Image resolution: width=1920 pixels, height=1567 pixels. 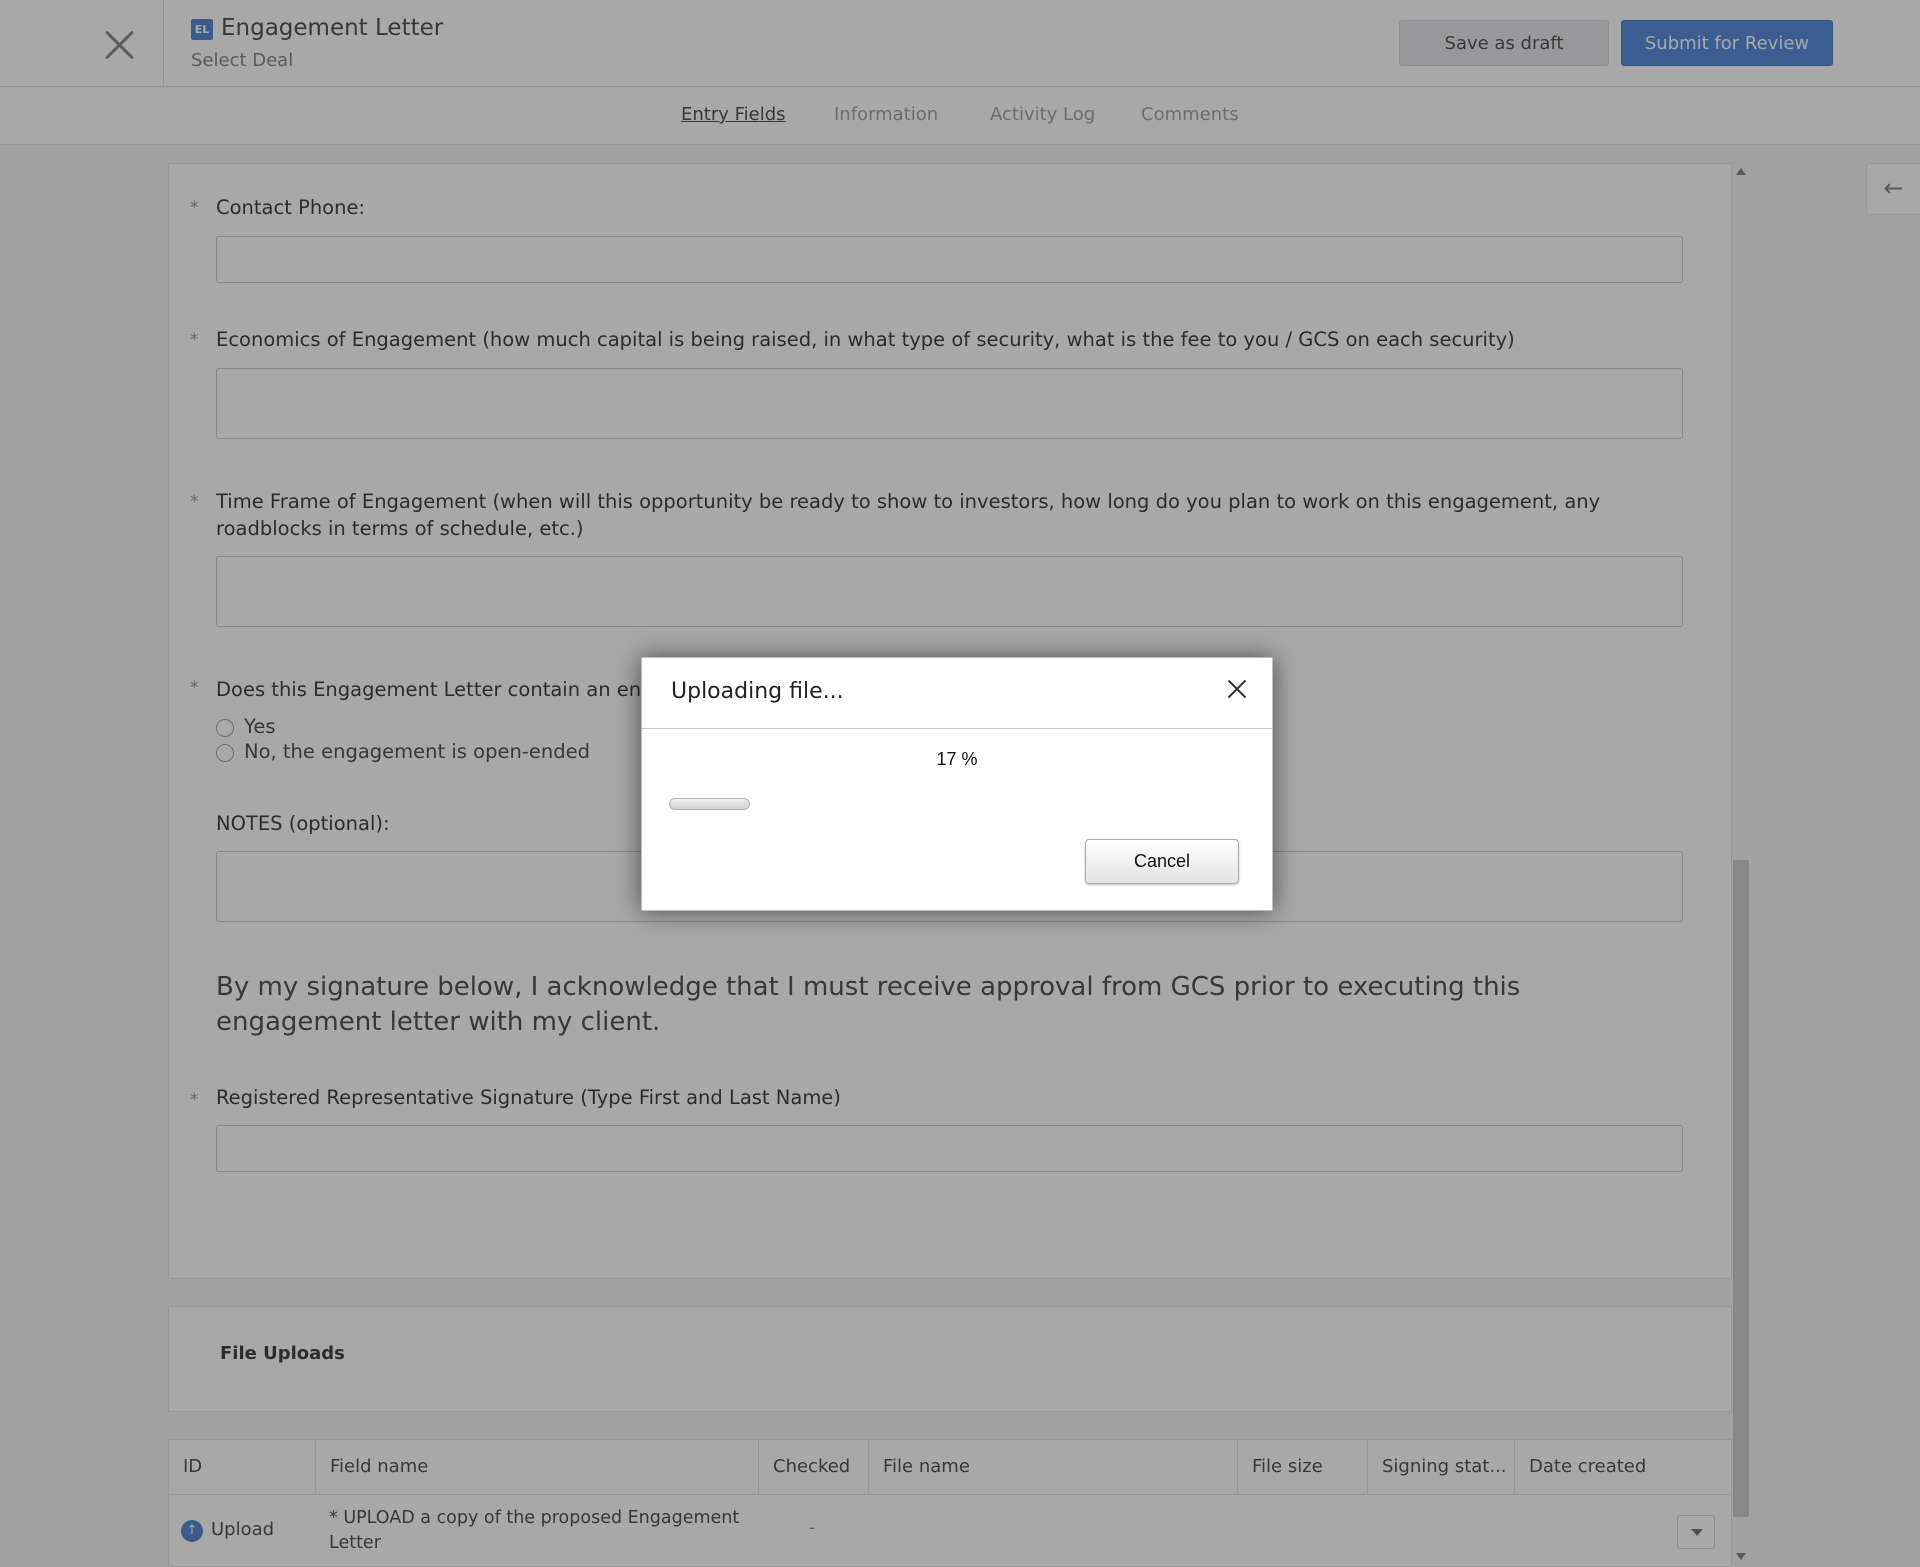 What do you see at coordinates (957, 784) in the screenshot?
I see `upload-progress-dialog: Uploading file... 17 % Cancel` at bounding box center [957, 784].